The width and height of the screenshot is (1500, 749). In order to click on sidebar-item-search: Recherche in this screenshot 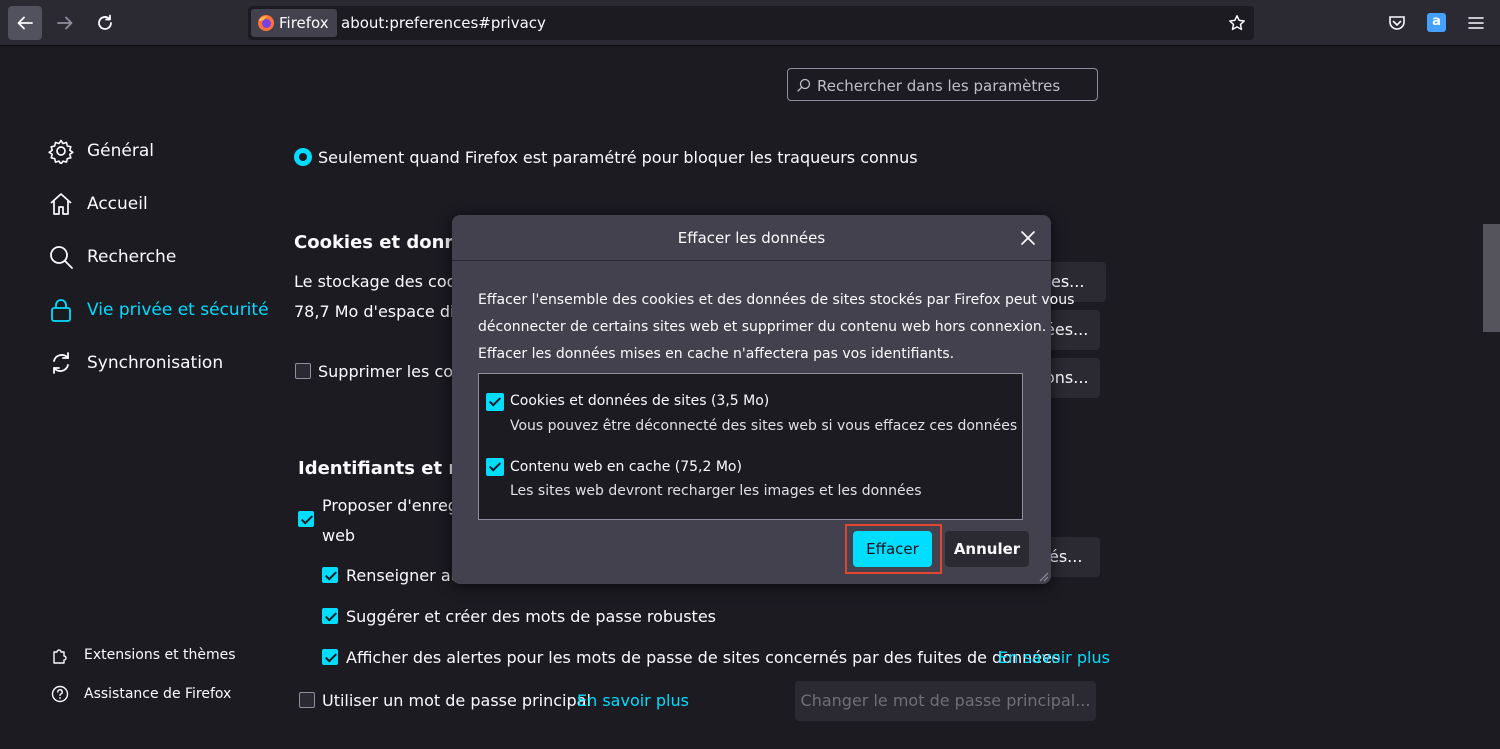, I will do `click(112, 257)`.